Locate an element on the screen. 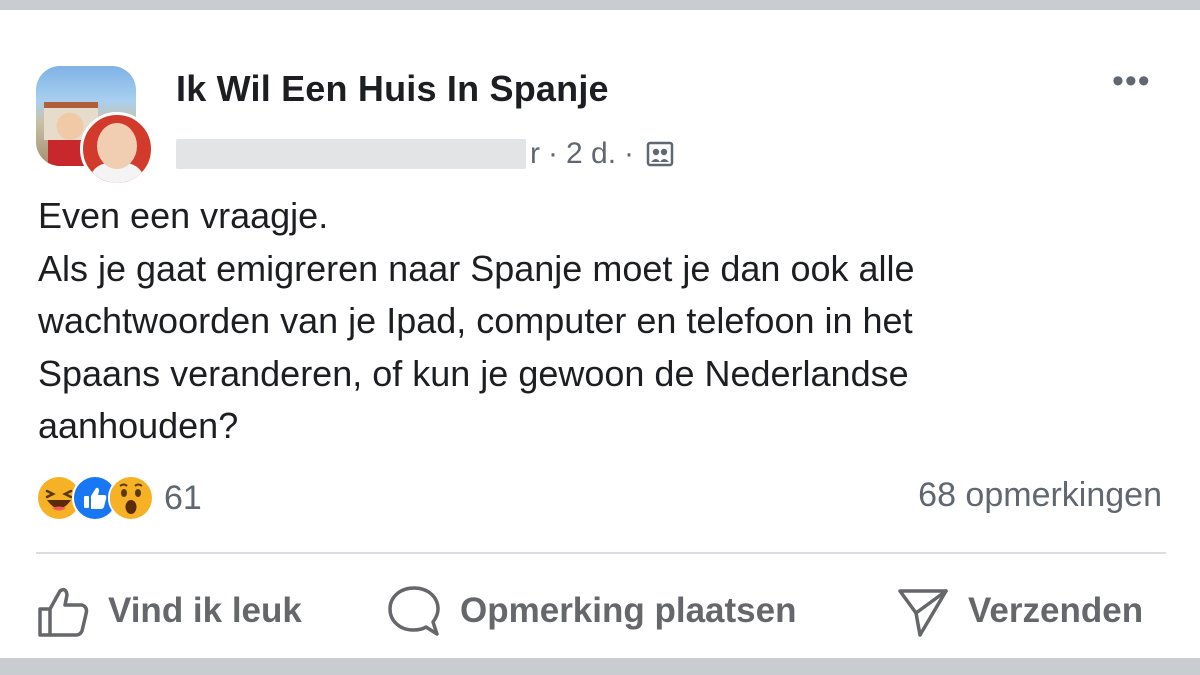  like-button: Vind ik leuk is located at coordinates (169, 611).